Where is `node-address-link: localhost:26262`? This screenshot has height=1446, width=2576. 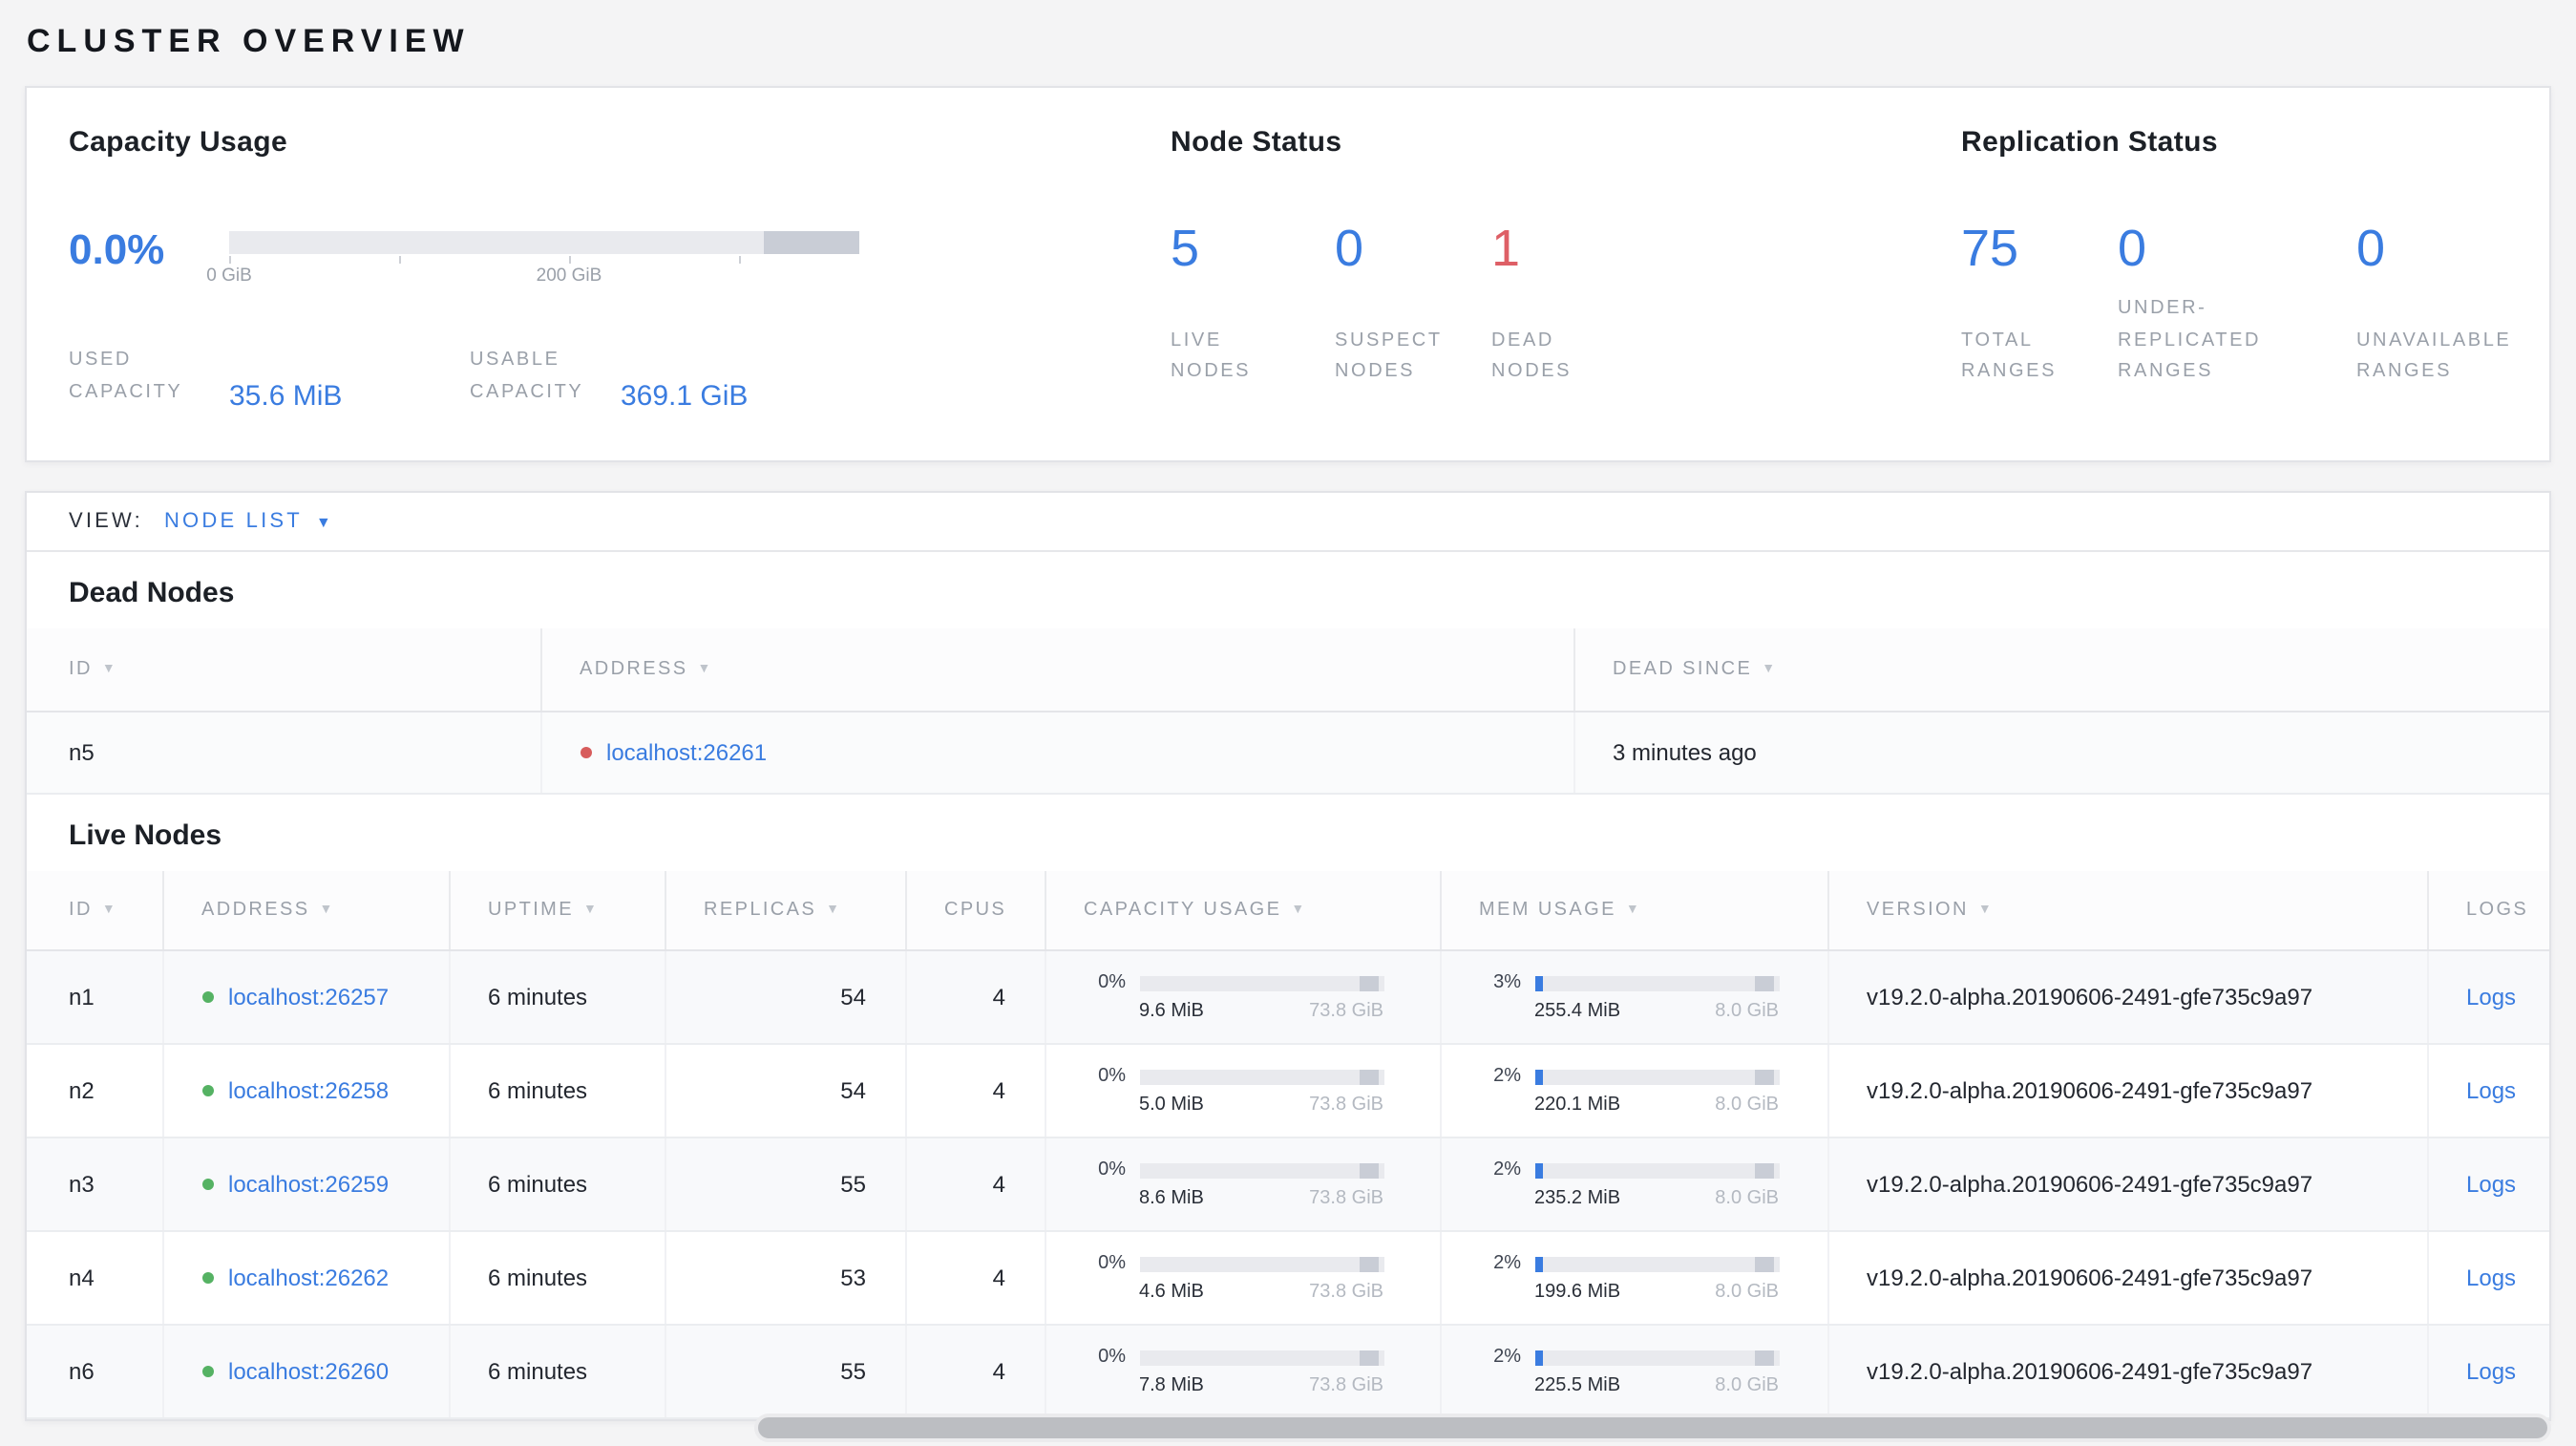 node-address-link: localhost:26262 is located at coordinates (308, 1278).